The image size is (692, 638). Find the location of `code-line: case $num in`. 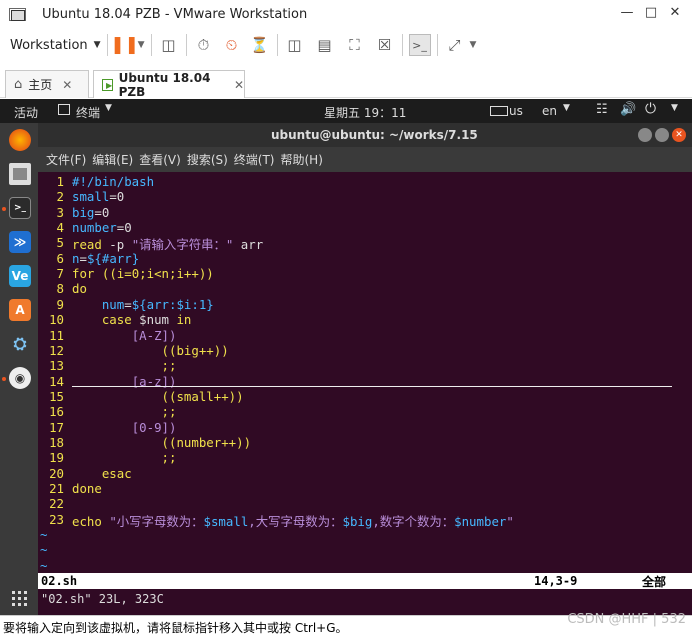

code-line: case $num in is located at coordinates (146, 320).